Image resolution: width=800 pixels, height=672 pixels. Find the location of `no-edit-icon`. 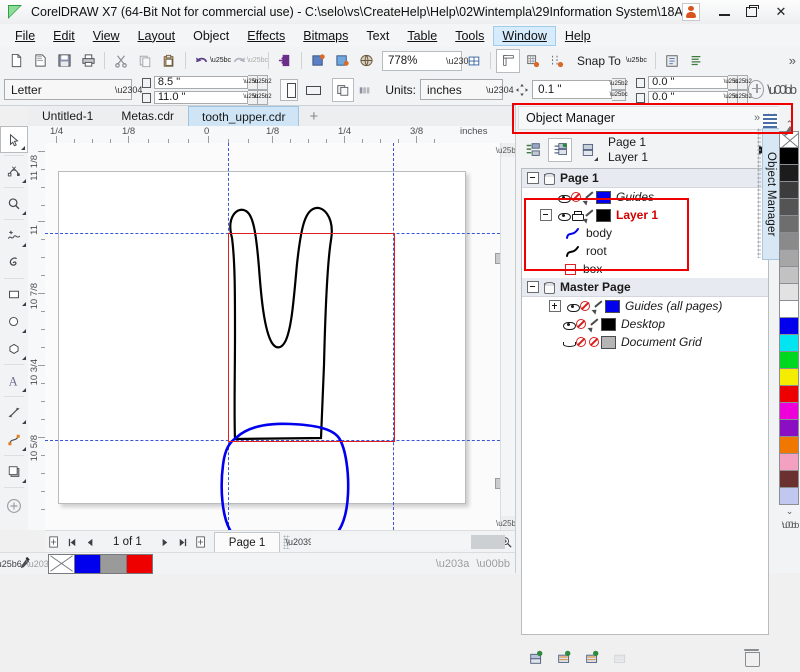

no-edit-icon is located at coordinates (594, 342).